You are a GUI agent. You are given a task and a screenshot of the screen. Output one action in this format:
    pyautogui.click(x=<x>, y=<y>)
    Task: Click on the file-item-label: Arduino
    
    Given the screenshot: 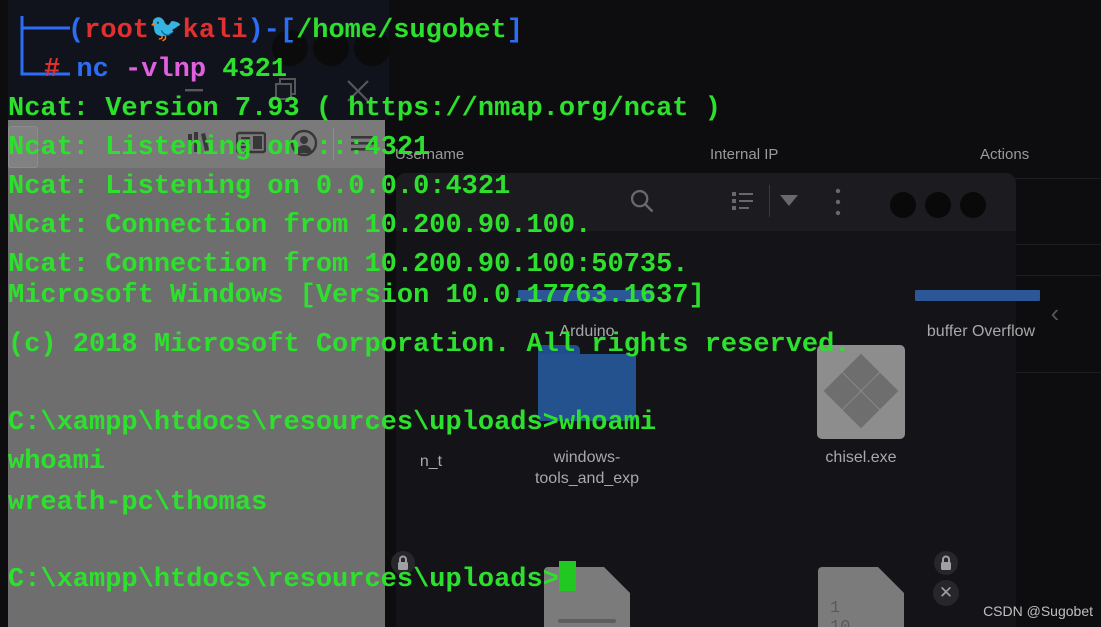 What is the action you would take?
    pyautogui.click(x=587, y=331)
    